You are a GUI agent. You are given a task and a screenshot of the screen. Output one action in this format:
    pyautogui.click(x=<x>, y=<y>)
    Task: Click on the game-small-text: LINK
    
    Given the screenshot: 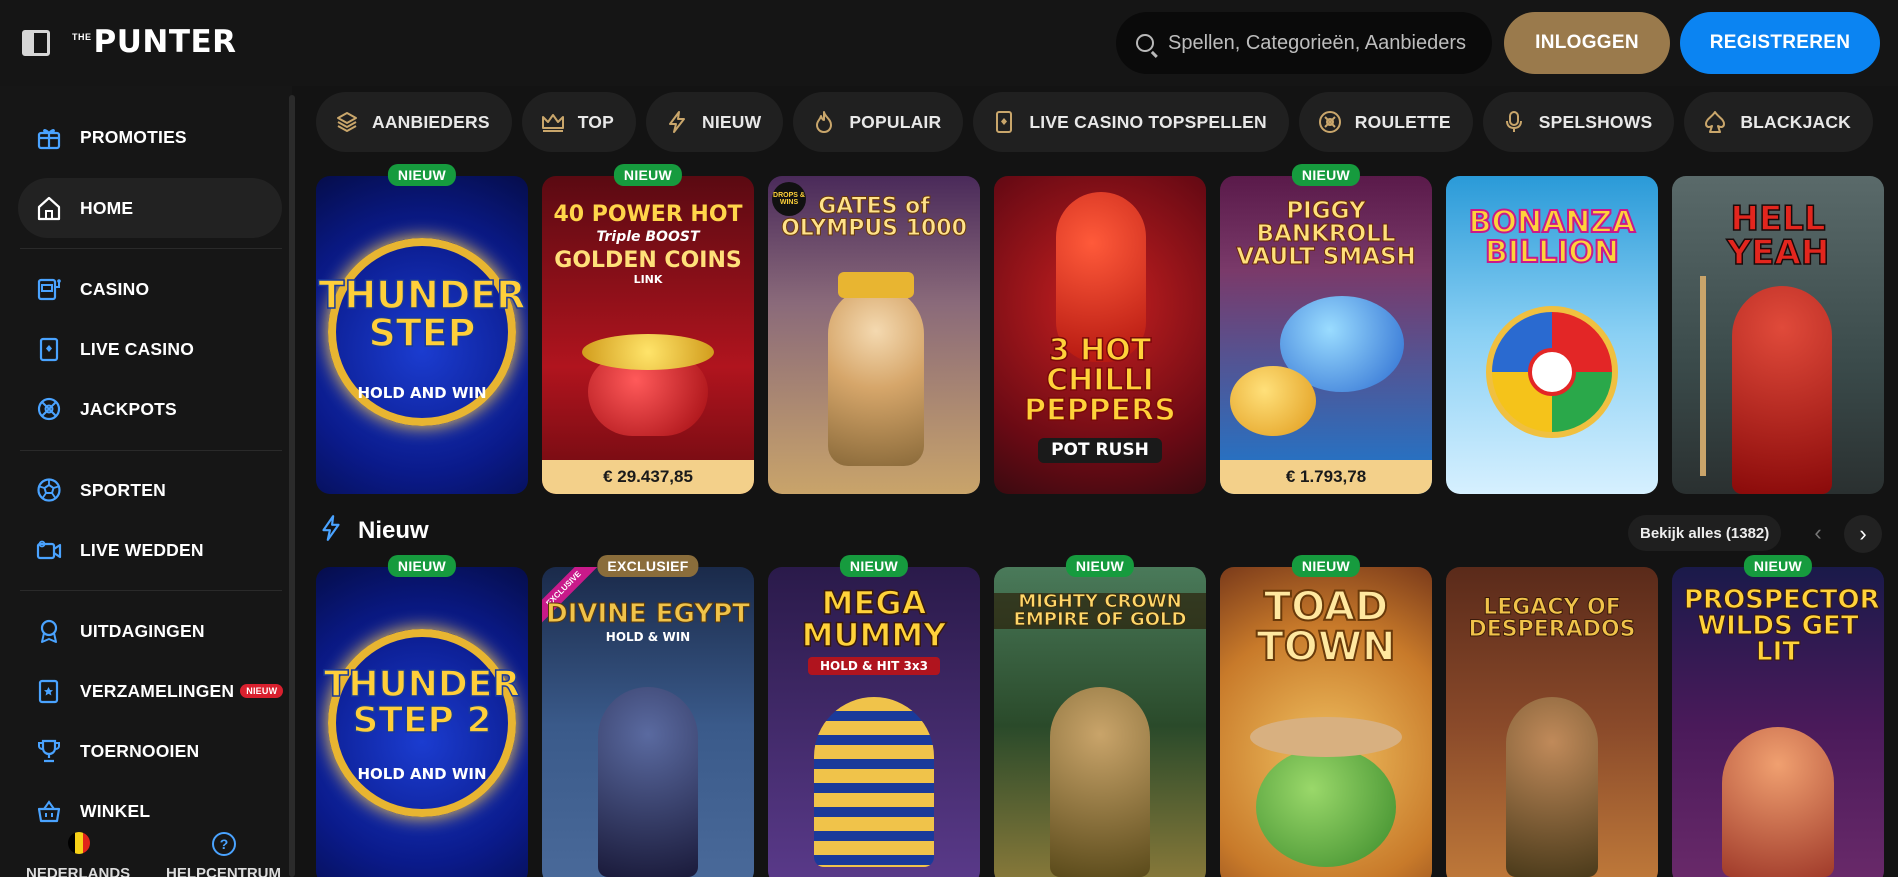 What is the action you would take?
    pyautogui.click(x=648, y=279)
    